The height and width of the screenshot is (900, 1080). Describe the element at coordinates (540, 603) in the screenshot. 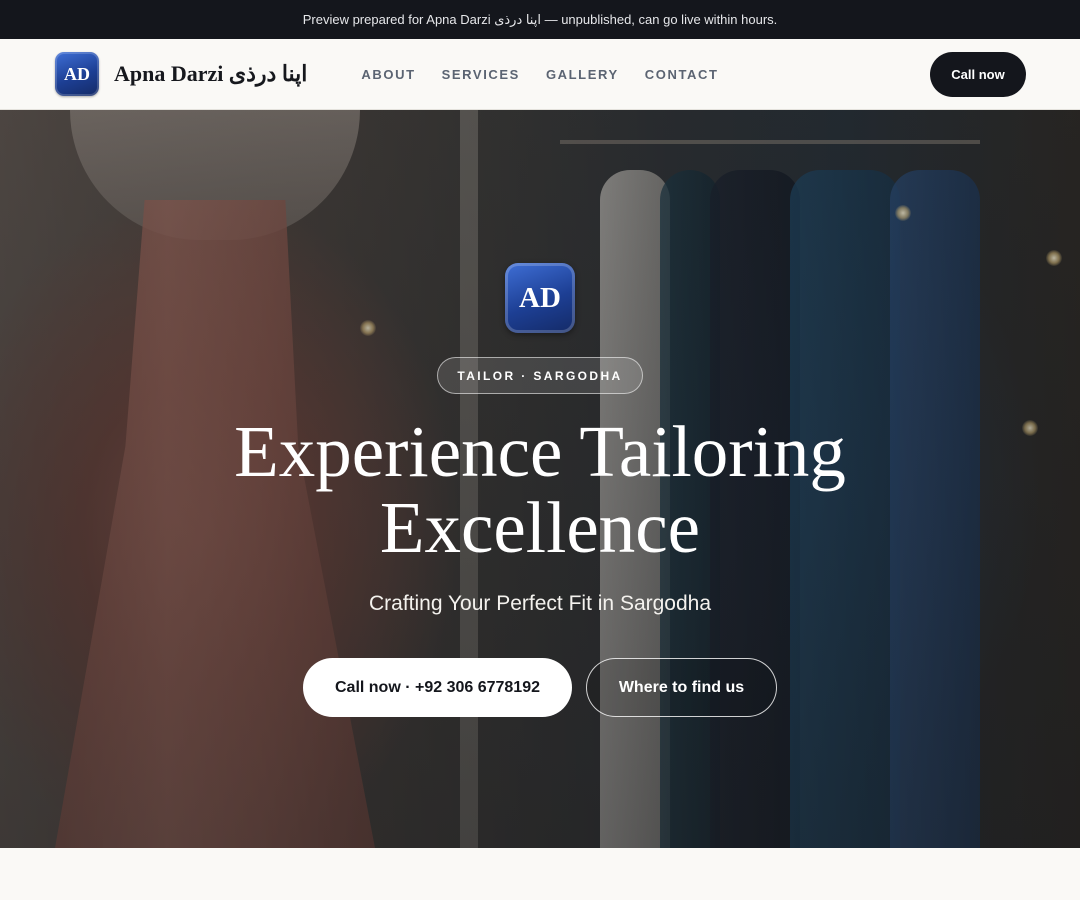

I see `hero-subtitle: Crafting Your Perfect Fit in Sargodha` at that location.